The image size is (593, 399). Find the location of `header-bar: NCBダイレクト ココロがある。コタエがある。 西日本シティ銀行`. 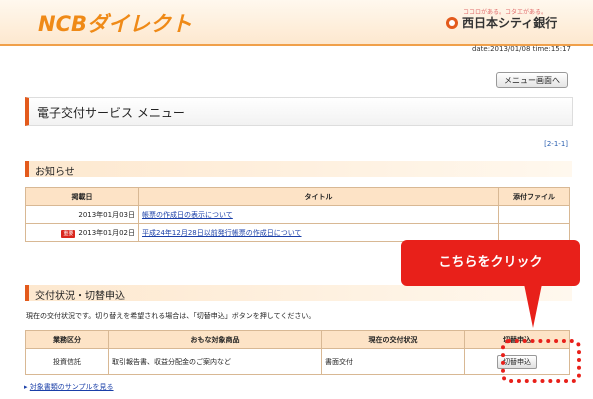

header-bar: NCBダイレクト ココロがある。コタエがある。 西日本シティ銀行 is located at coordinates (296, 23).